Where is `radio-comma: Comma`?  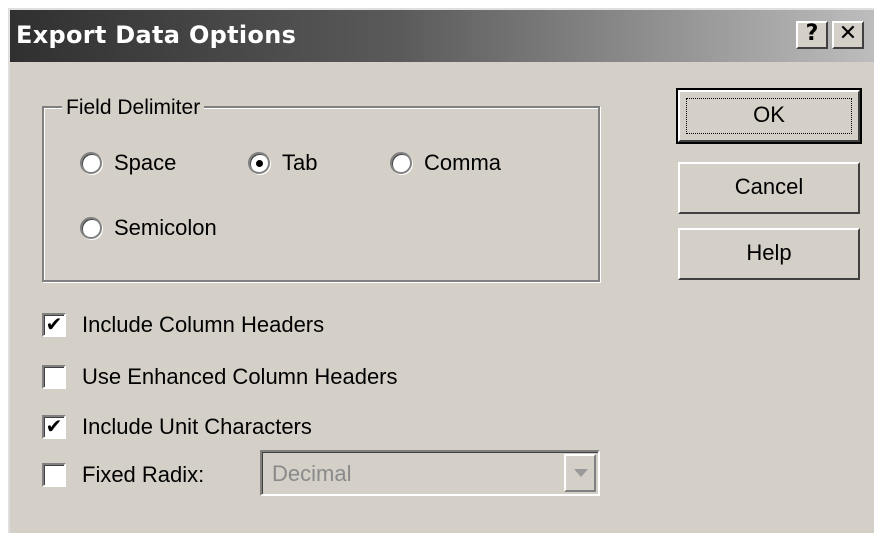 radio-comma: Comma is located at coordinates (445, 163).